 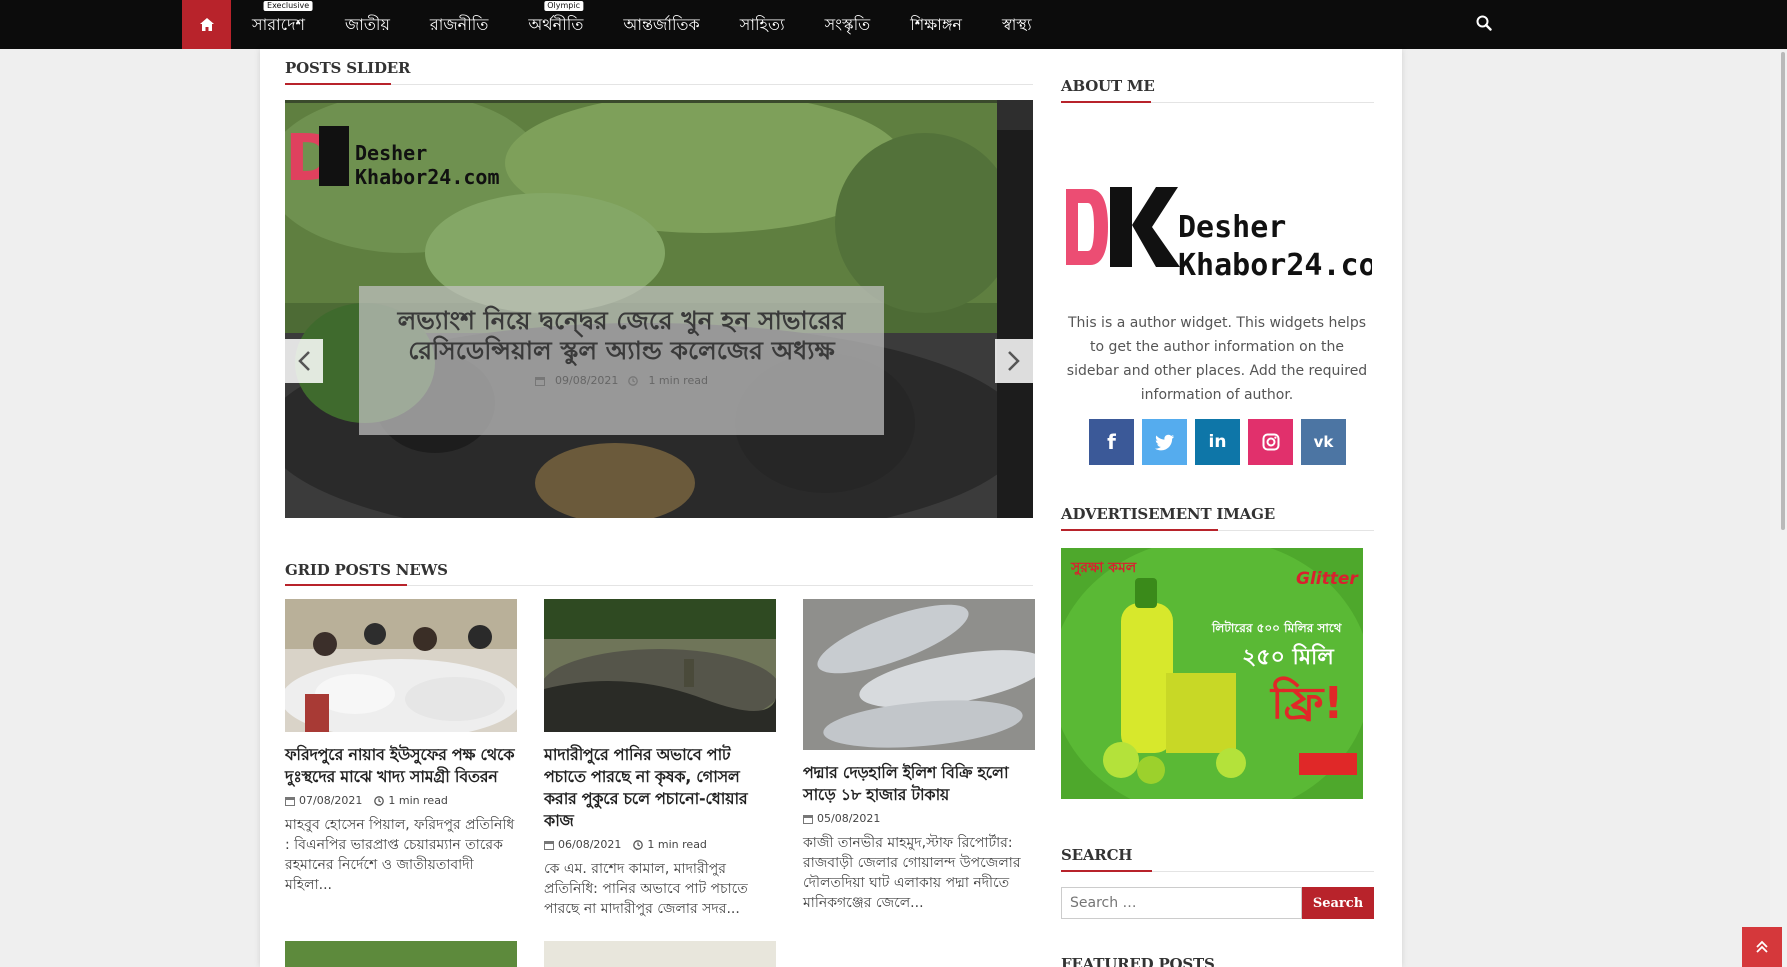 I want to click on slider-meta: 09/08/2021 1 min read, so click(x=621, y=380).